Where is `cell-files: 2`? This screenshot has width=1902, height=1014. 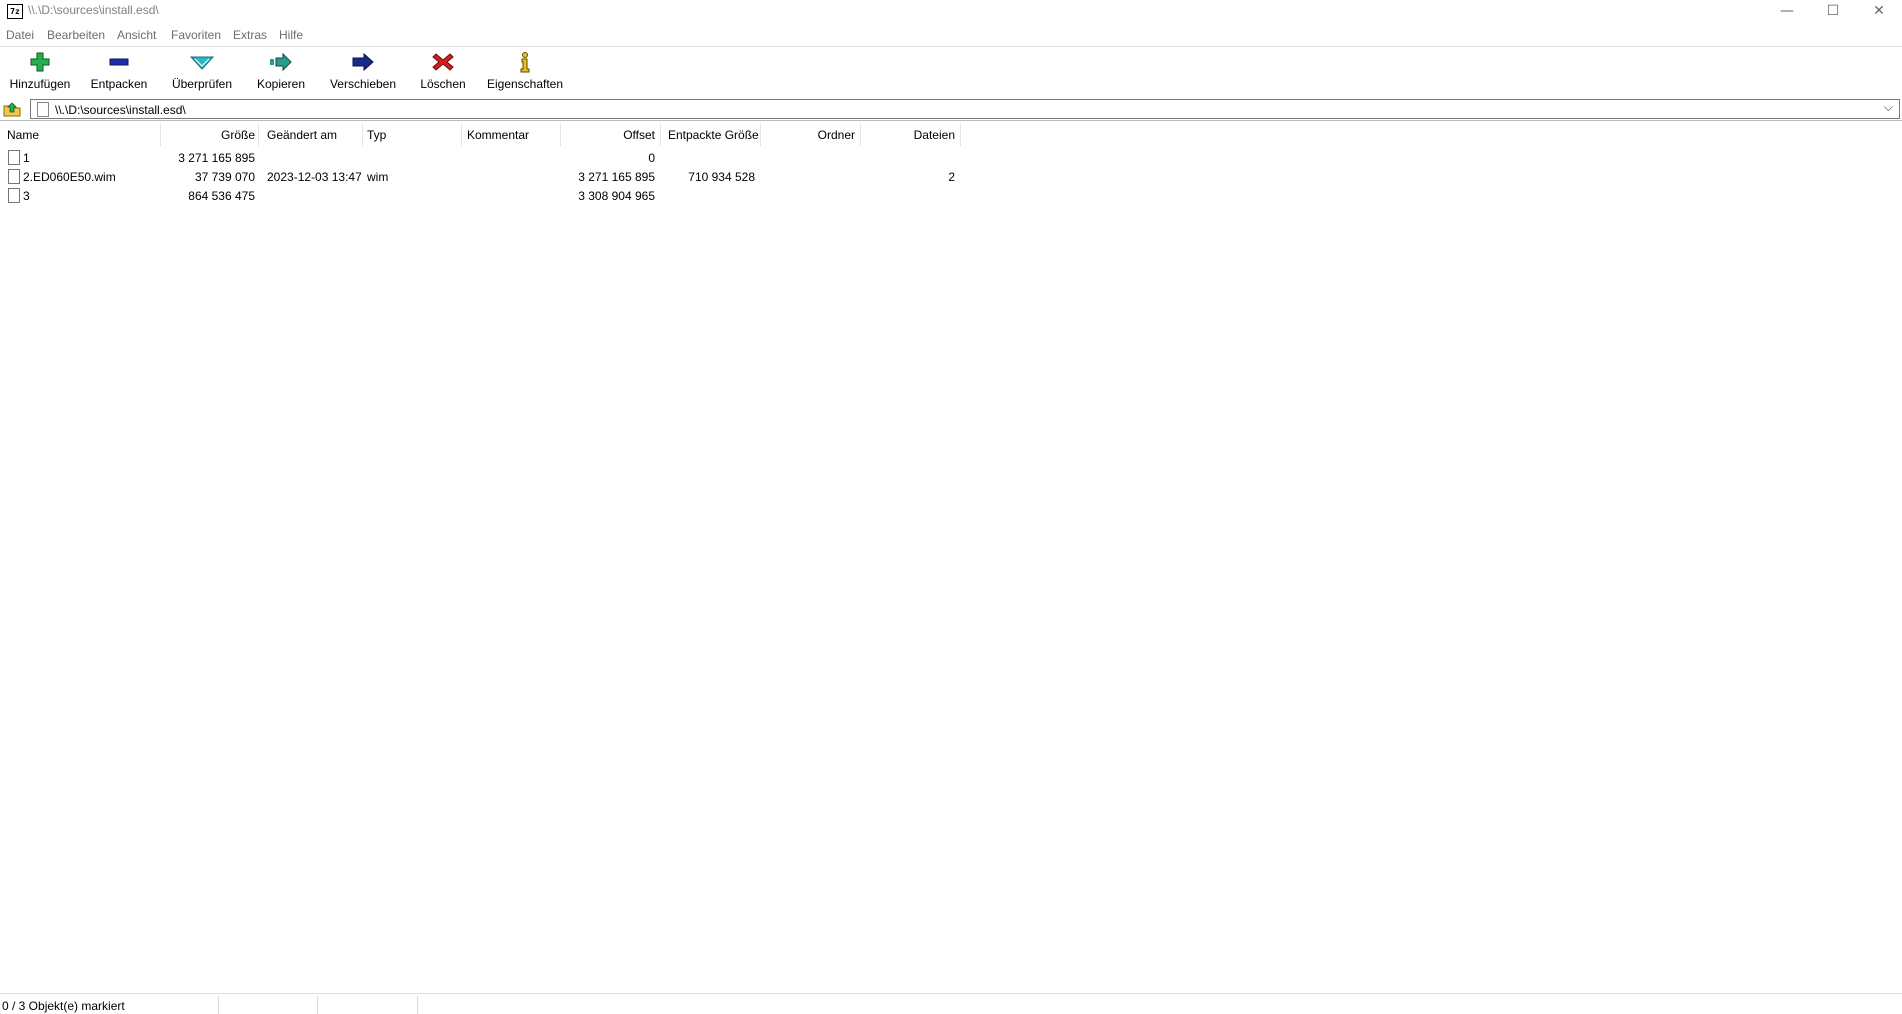 cell-files: 2 is located at coordinates (951, 177).